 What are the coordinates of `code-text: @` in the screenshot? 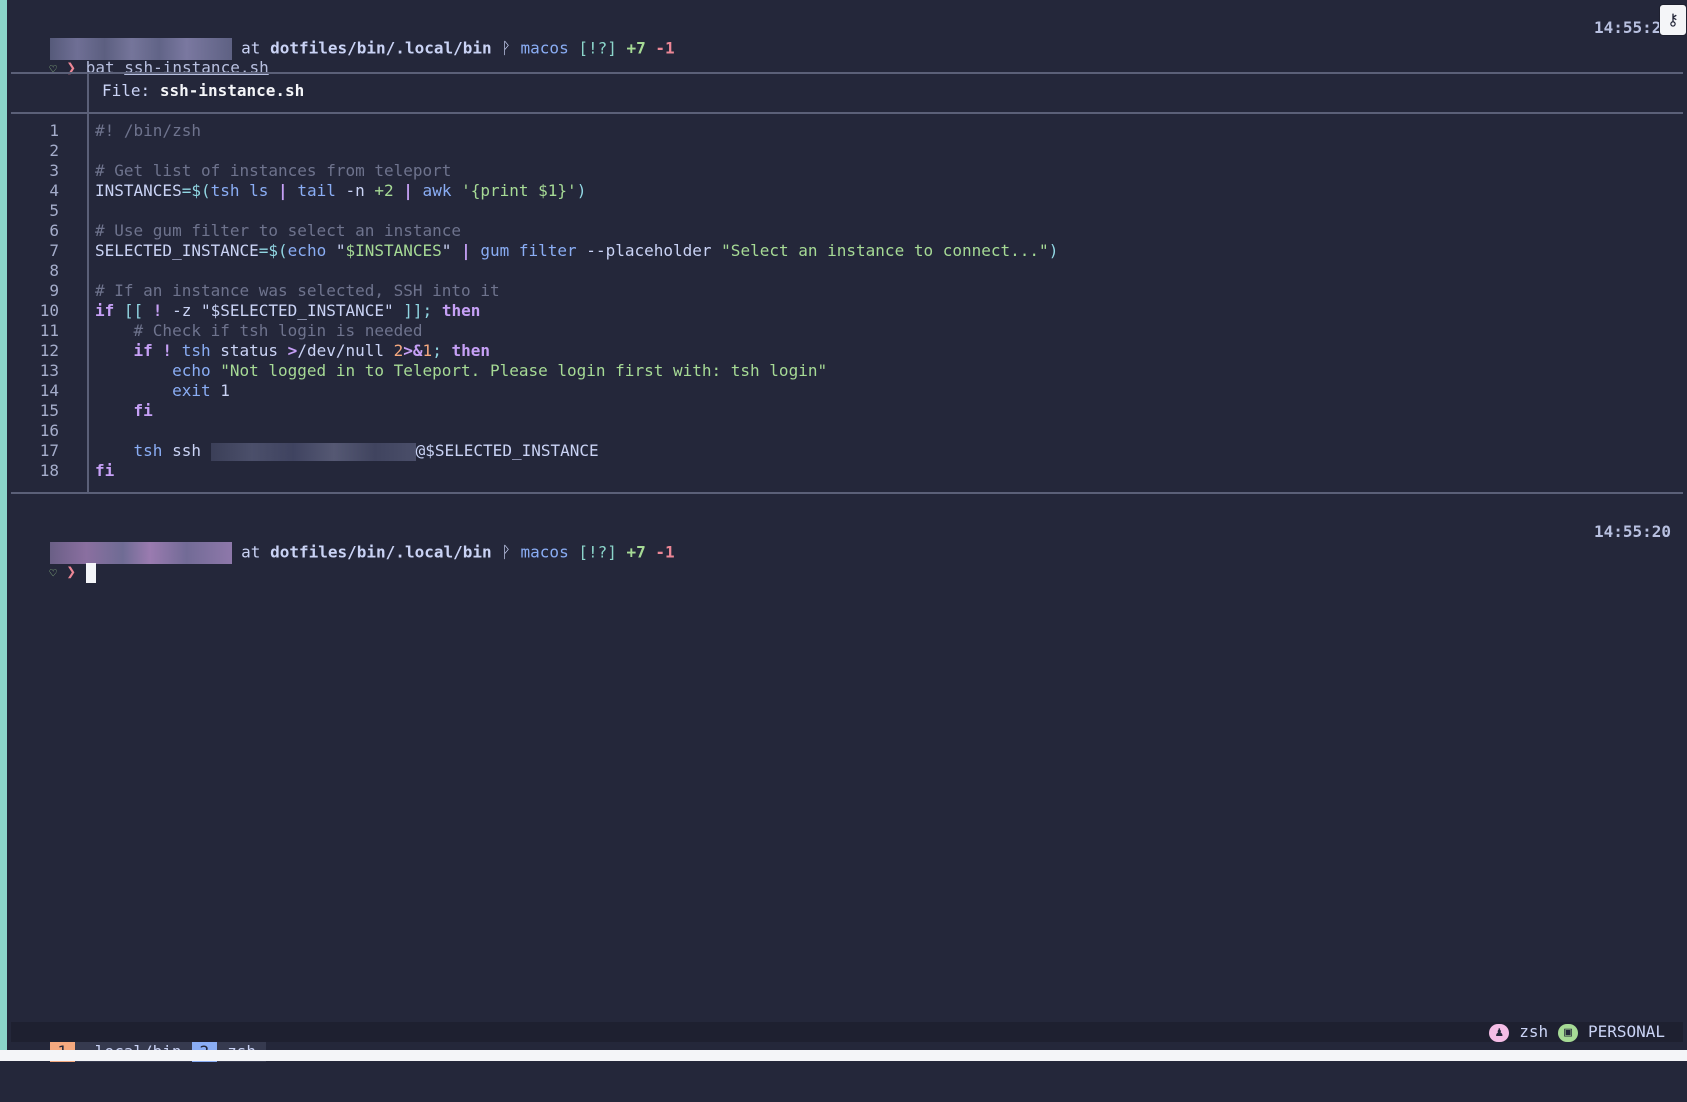 It's located at (420, 450).